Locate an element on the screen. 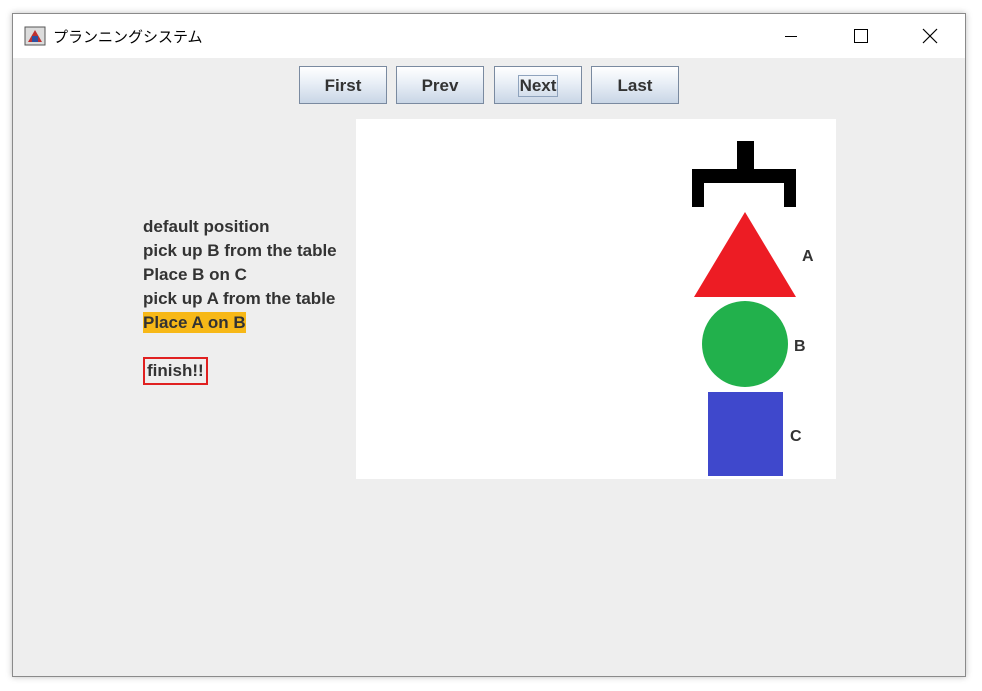 This screenshot has width=982, height=691. close-button is located at coordinates (929, 36).